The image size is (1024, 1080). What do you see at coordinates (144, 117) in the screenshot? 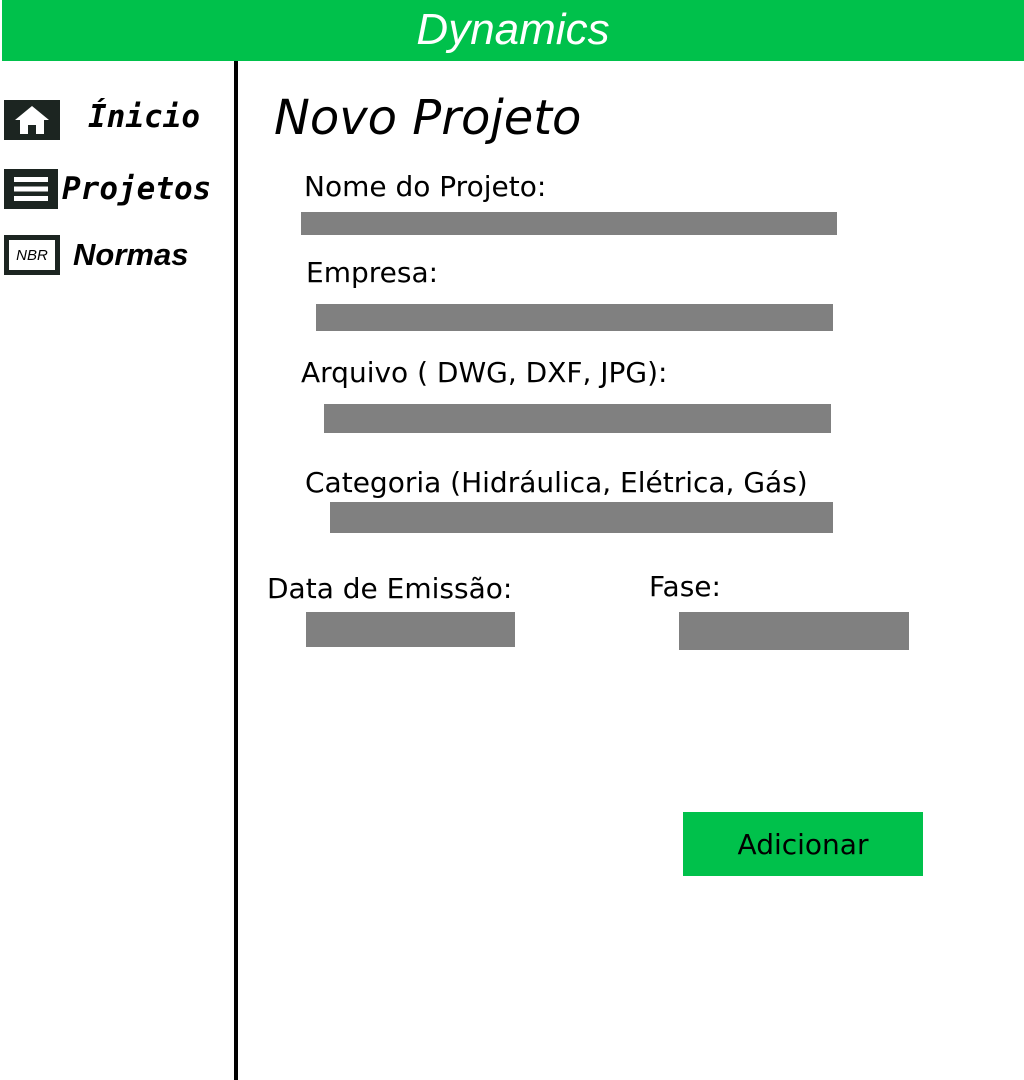
I see `sidebar-item-label: Ínicio` at bounding box center [144, 117].